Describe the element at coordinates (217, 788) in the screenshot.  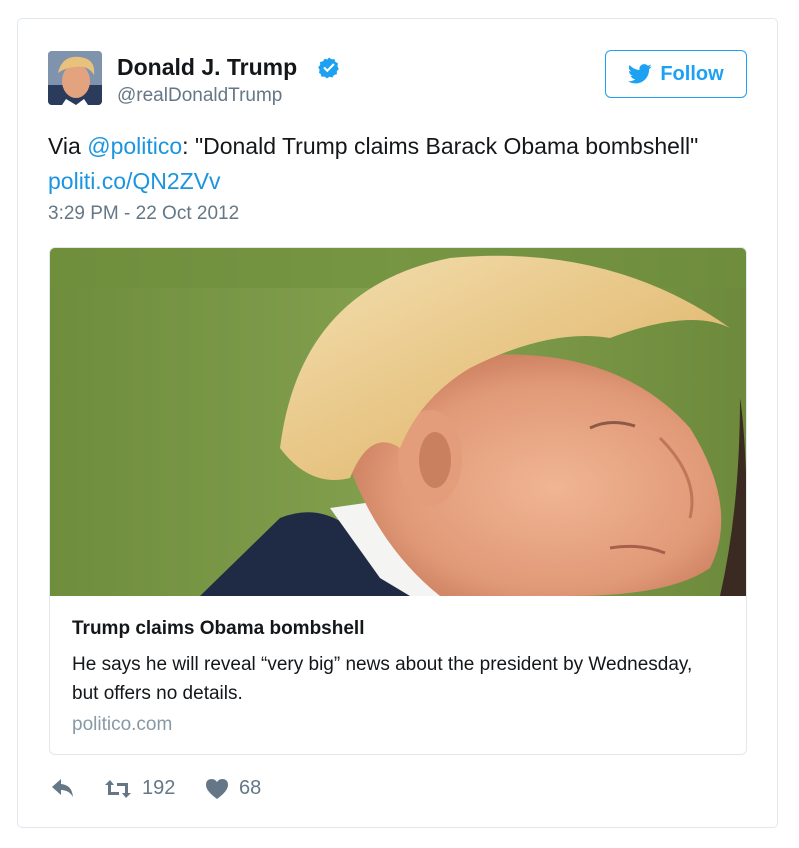
I see `heart-icon` at that location.